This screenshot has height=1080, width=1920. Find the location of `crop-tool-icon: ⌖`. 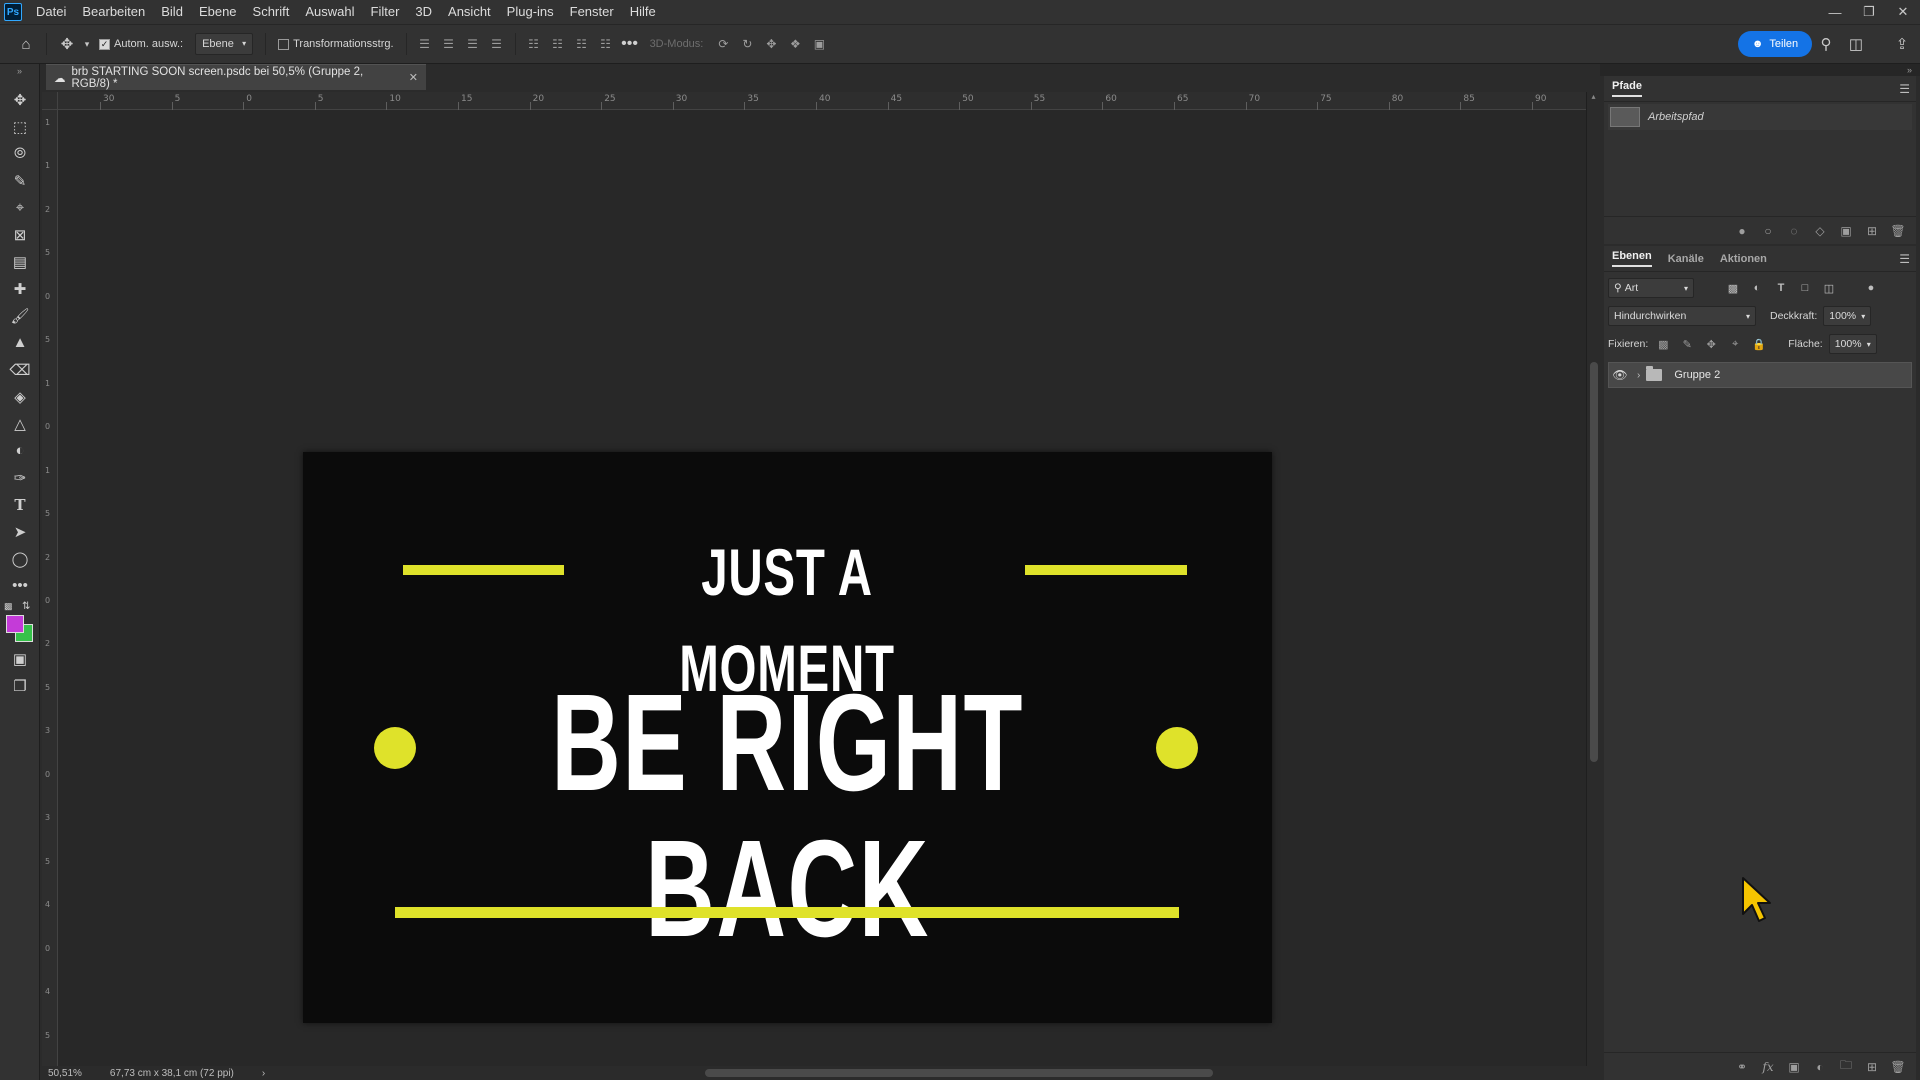

crop-tool-icon: ⌖ is located at coordinates (20, 207).